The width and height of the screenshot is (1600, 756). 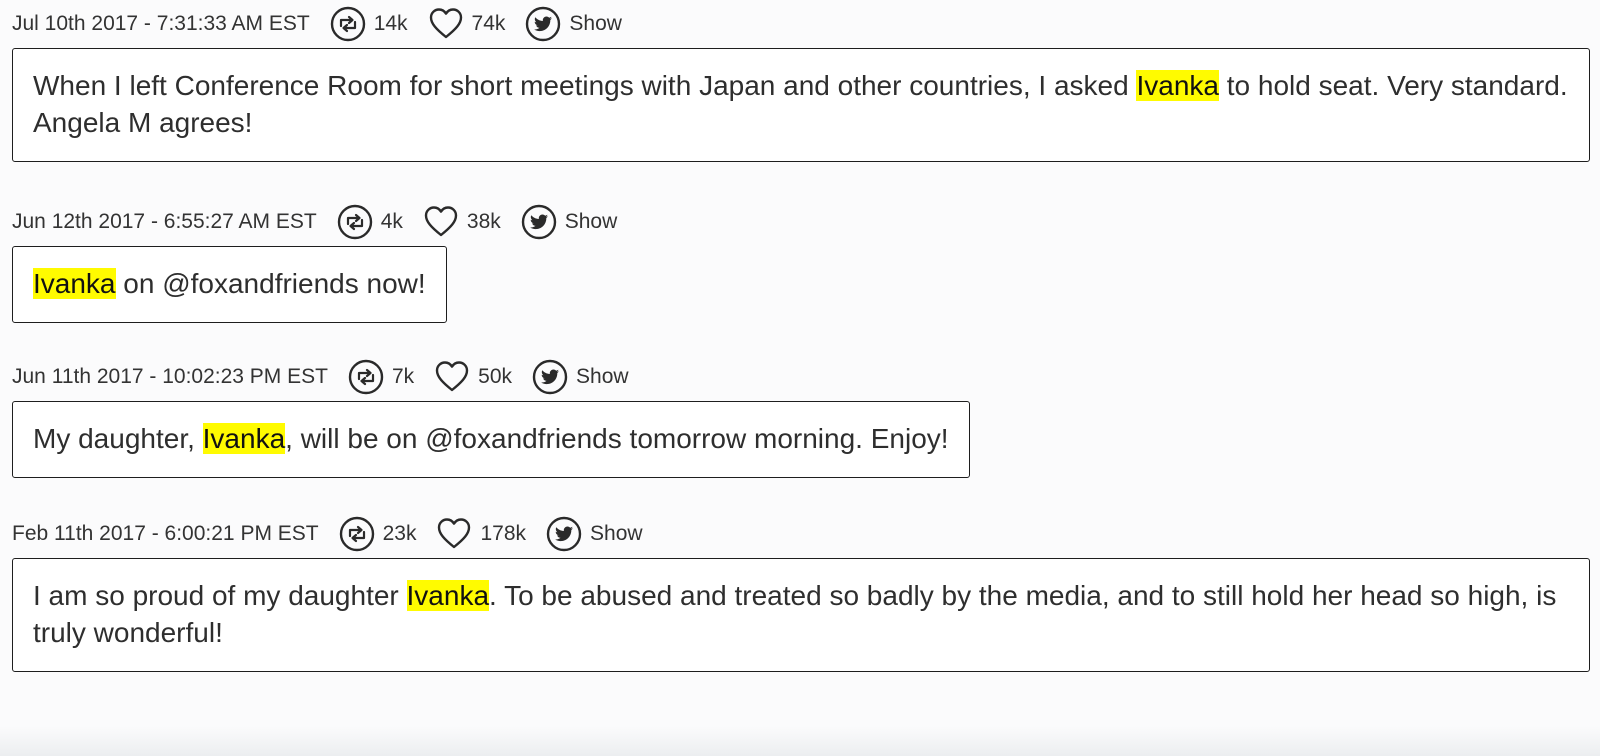 What do you see at coordinates (118, 438) in the screenshot?
I see `tweet-text-before: My daughter,` at bounding box center [118, 438].